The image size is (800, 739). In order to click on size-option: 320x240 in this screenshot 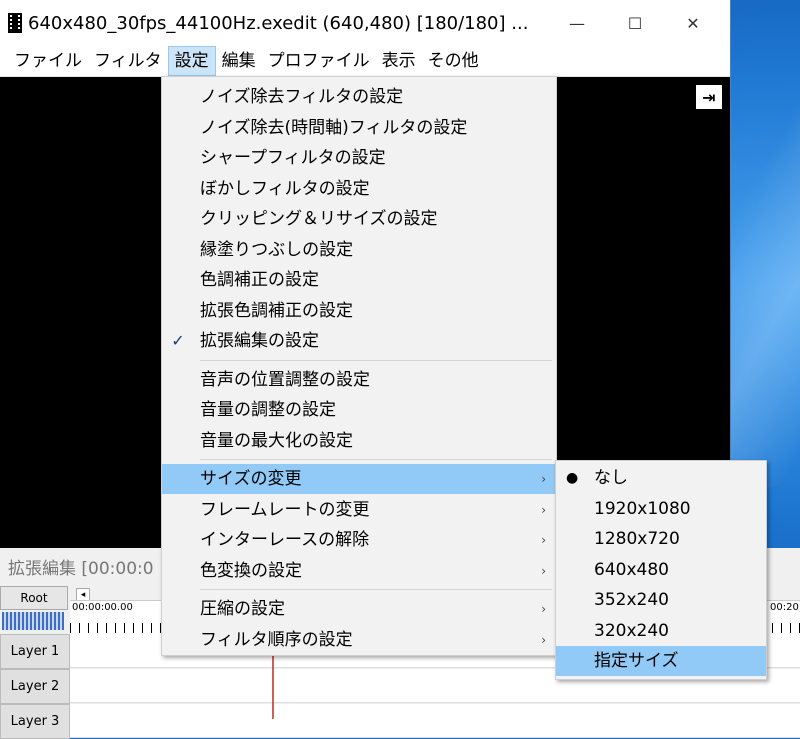, I will do `click(661, 631)`.